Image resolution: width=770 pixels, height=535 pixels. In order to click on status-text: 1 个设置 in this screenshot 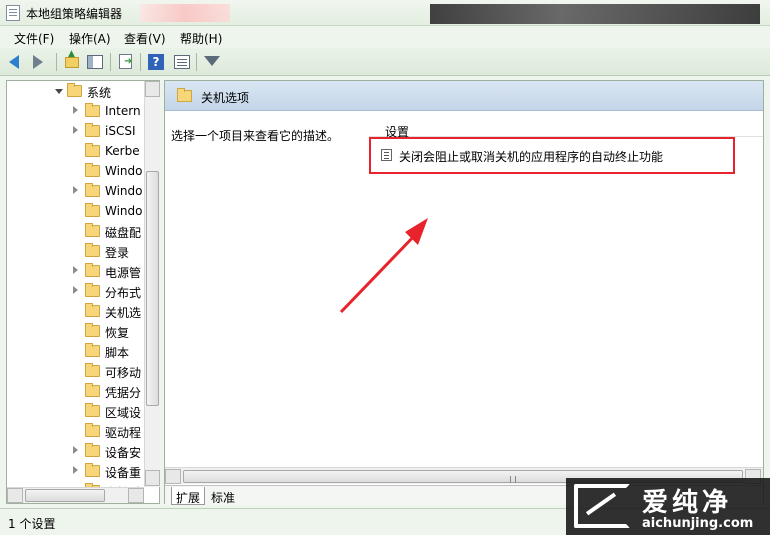, I will do `click(32, 524)`.